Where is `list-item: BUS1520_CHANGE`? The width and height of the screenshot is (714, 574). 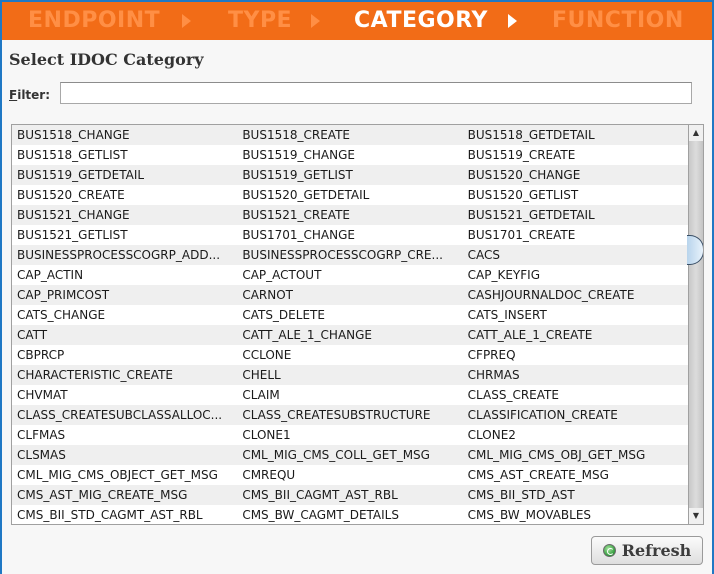
list-item: BUS1520_CHANGE is located at coordinates (575, 175).